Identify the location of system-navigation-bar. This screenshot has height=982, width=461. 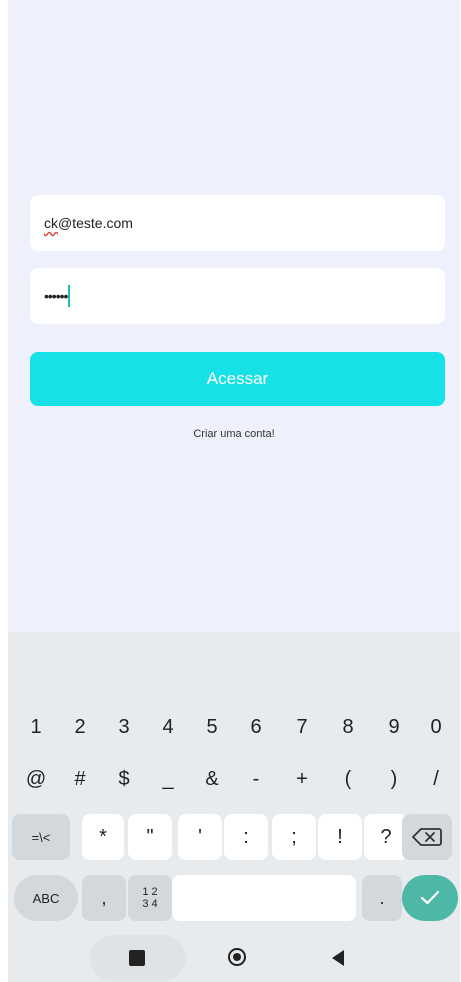
(234, 958).